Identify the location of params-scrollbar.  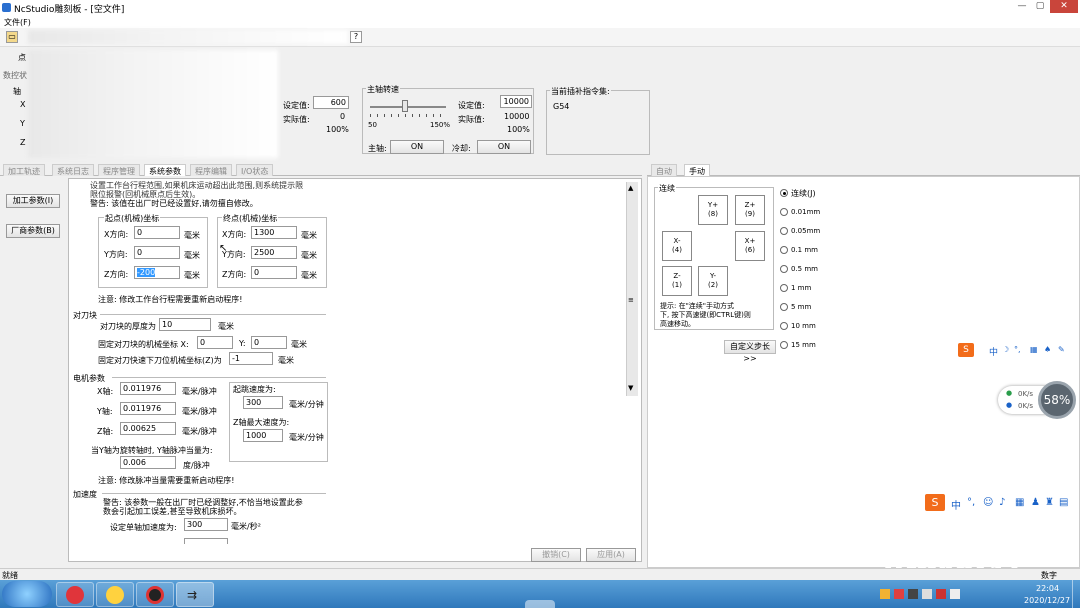
(632, 289).